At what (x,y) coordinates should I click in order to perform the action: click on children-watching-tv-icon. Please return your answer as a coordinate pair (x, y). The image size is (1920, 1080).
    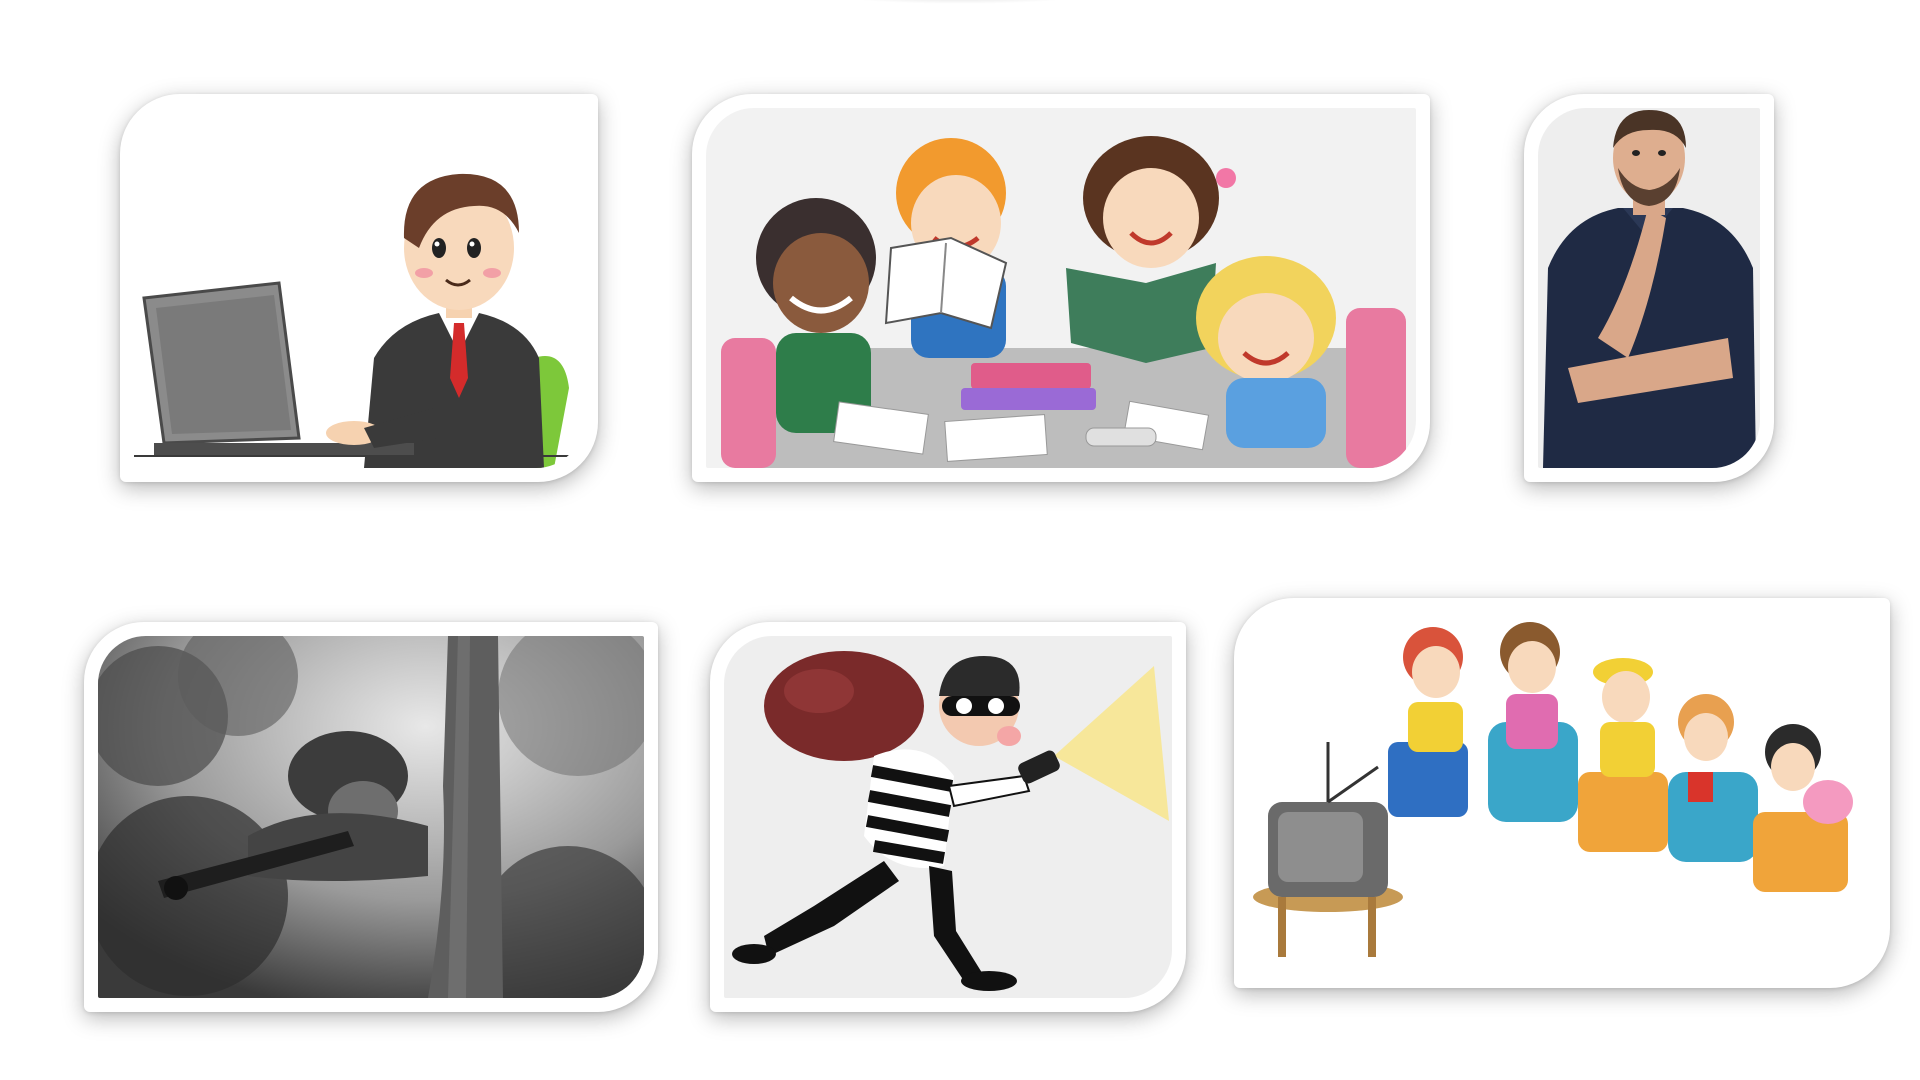
    Looking at the image, I should click on (1562, 793).